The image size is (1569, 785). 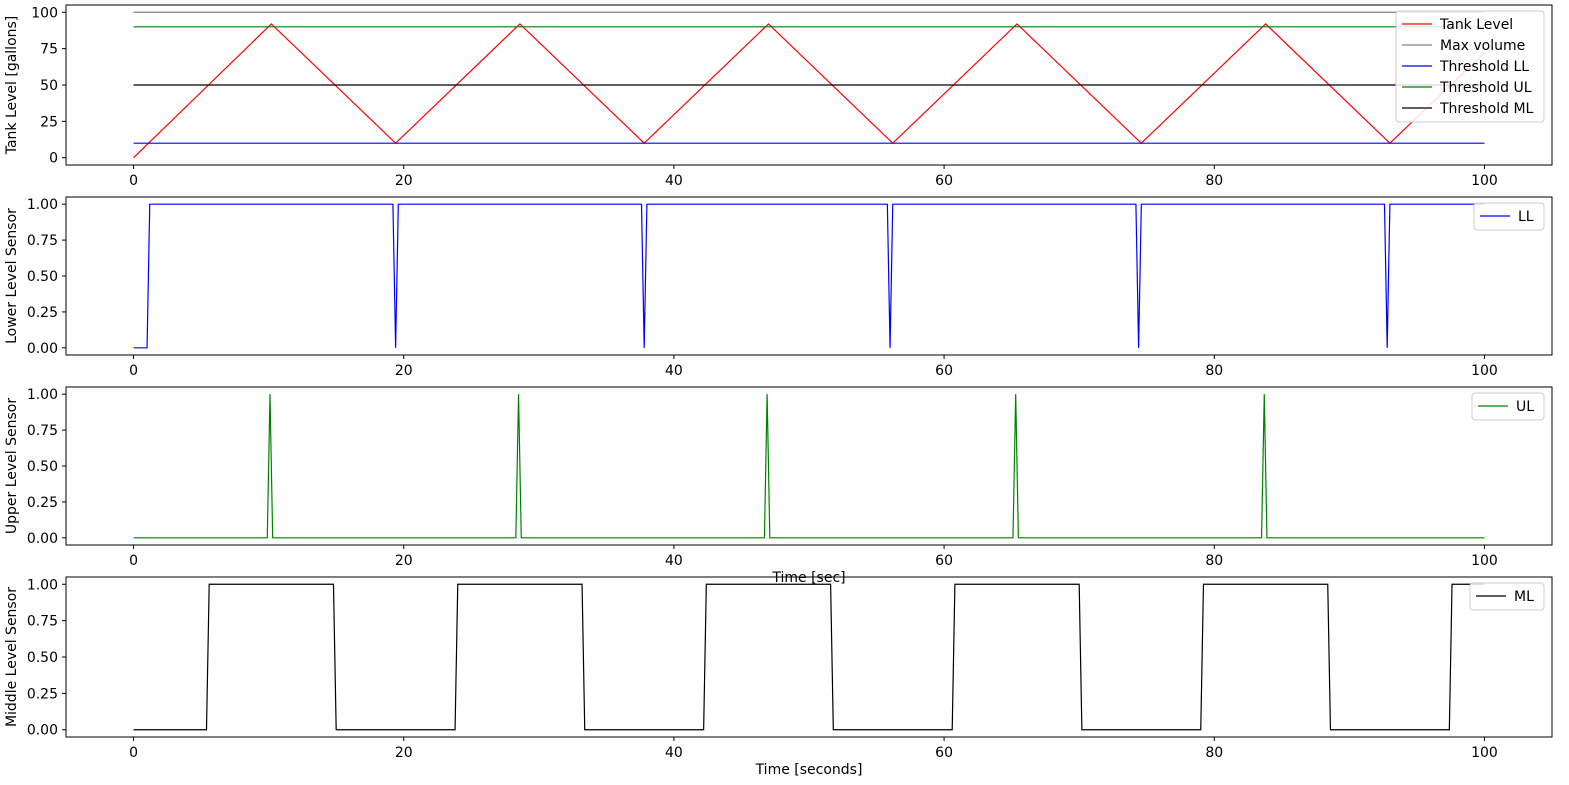 I want to click on y-tick-label: 25, so click(x=49, y=122).